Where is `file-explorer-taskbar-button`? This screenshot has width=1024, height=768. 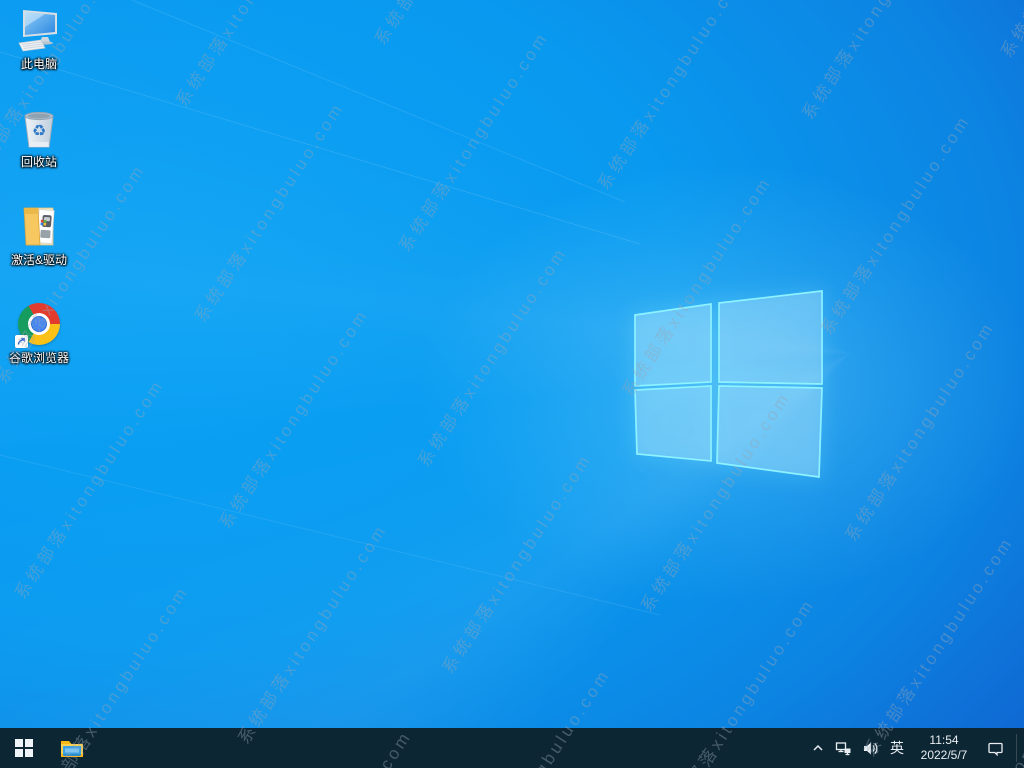
file-explorer-taskbar-button is located at coordinates (72, 748).